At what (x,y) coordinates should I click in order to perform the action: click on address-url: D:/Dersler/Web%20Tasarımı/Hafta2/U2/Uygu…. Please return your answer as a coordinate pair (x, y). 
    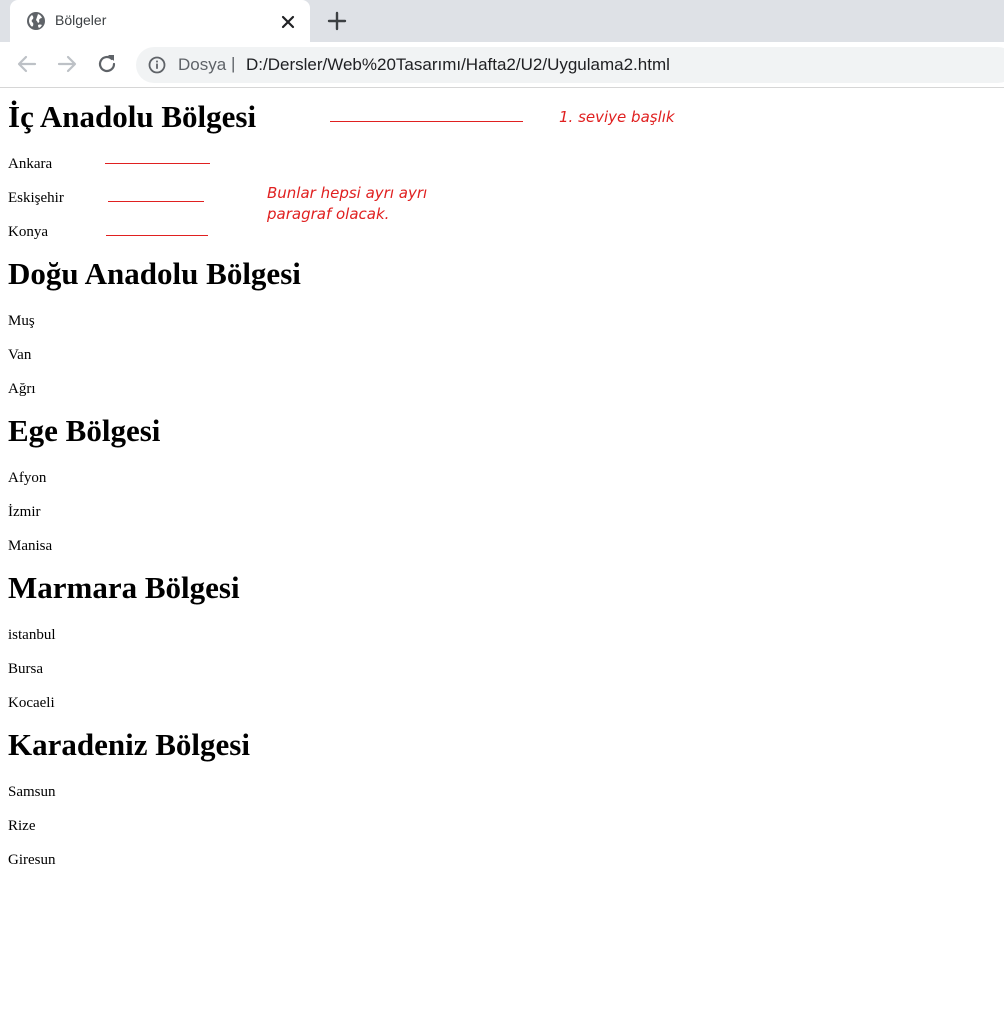
    Looking at the image, I should click on (458, 65).